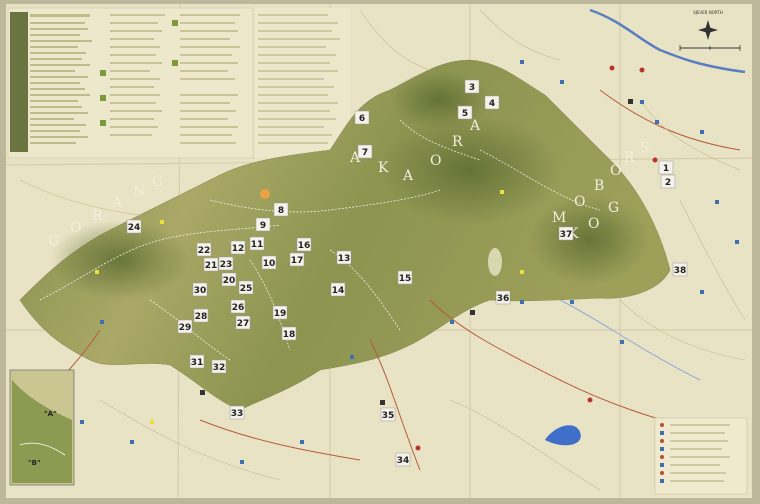  I want to click on marker-number: 19, so click(280, 314).